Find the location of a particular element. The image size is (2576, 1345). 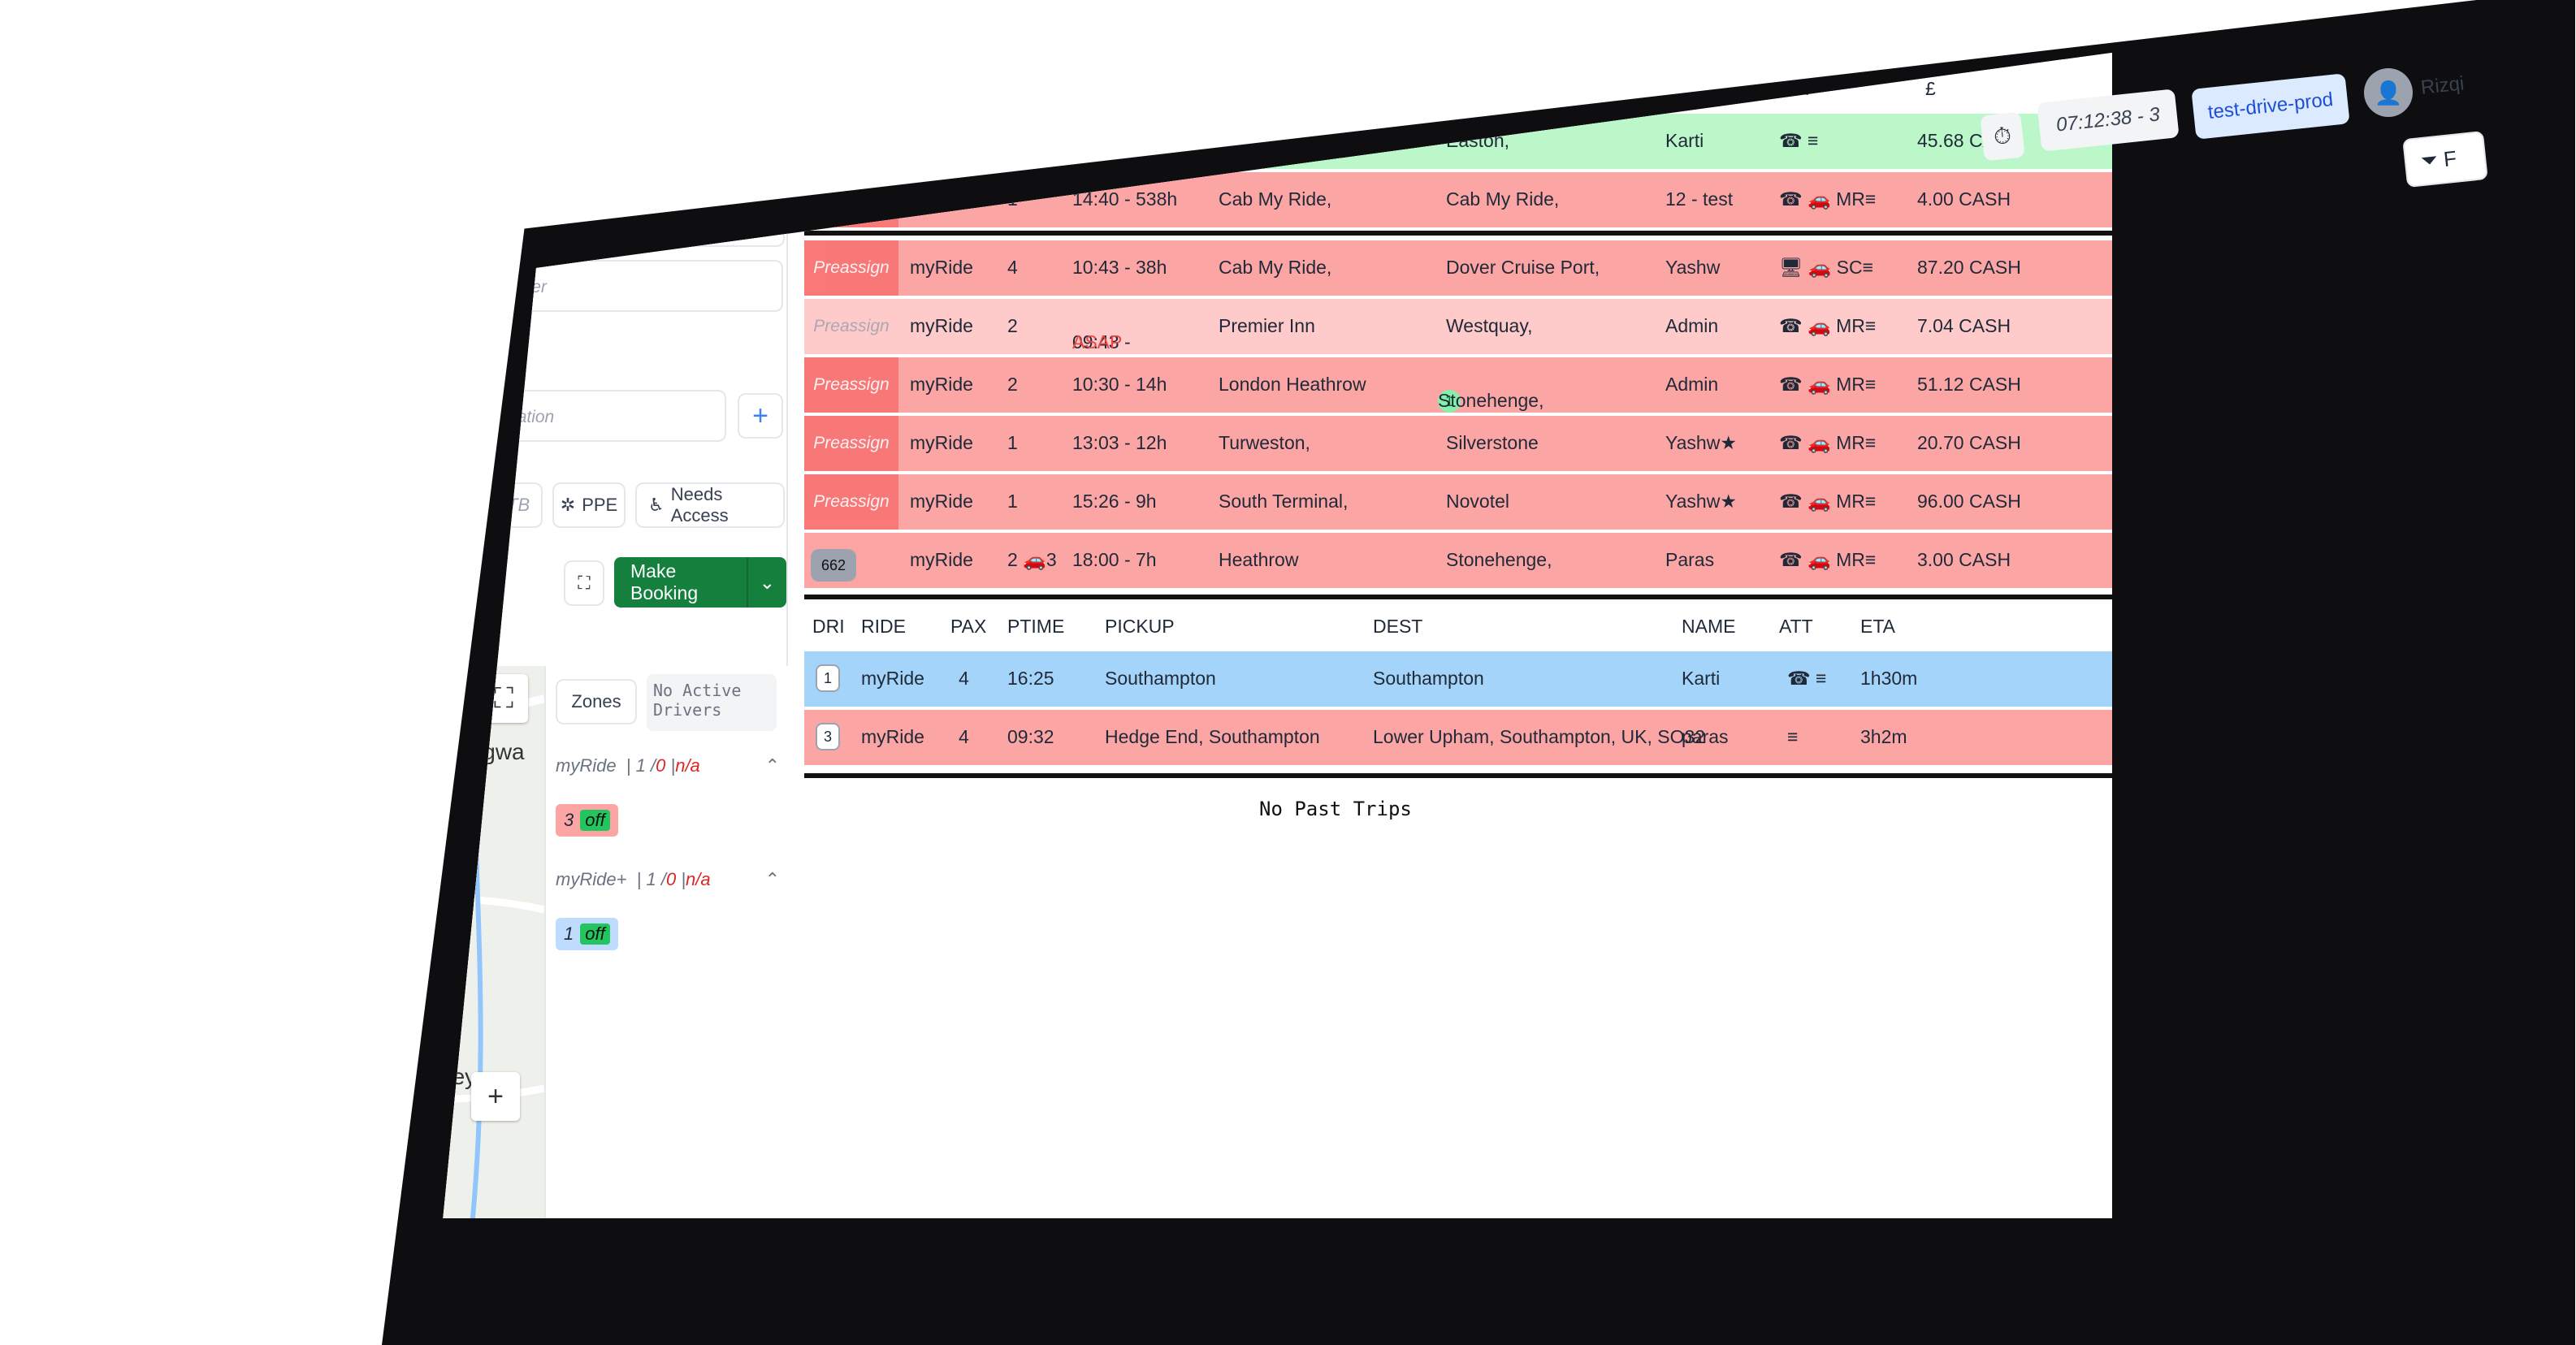

tab-good-morning: Good Morning is located at coordinates (177, 29).